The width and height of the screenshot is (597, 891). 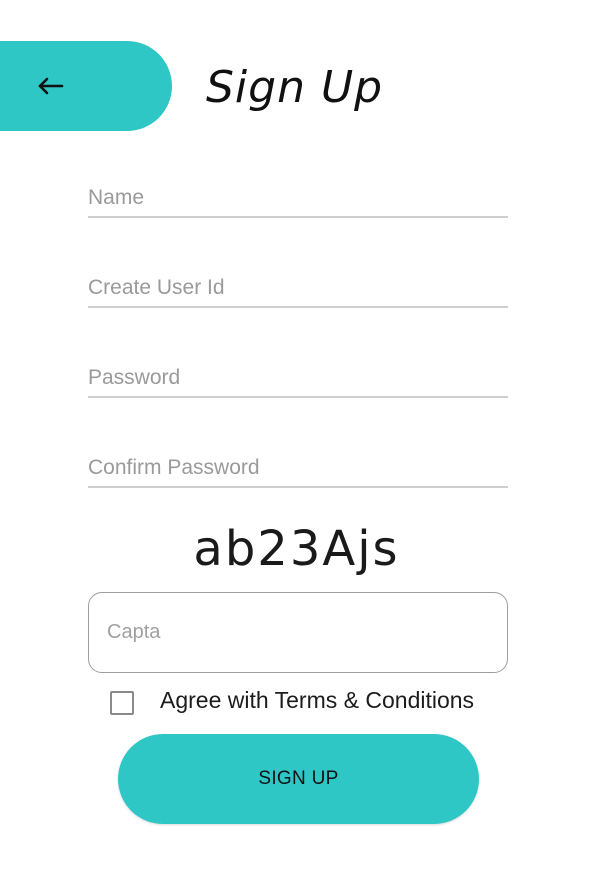 I want to click on terms-row: Agree with Terms & Conditions, so click(x=292, y=700).